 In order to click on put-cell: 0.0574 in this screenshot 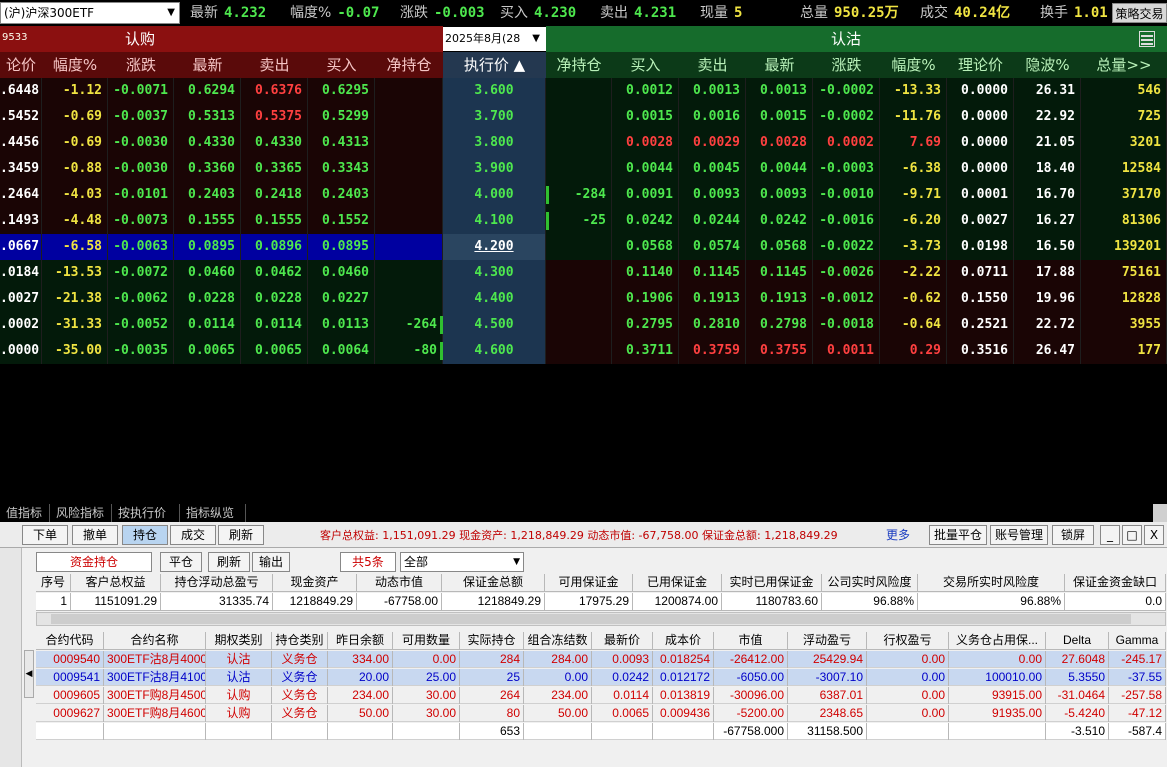, I will do `click(712, 247)`.